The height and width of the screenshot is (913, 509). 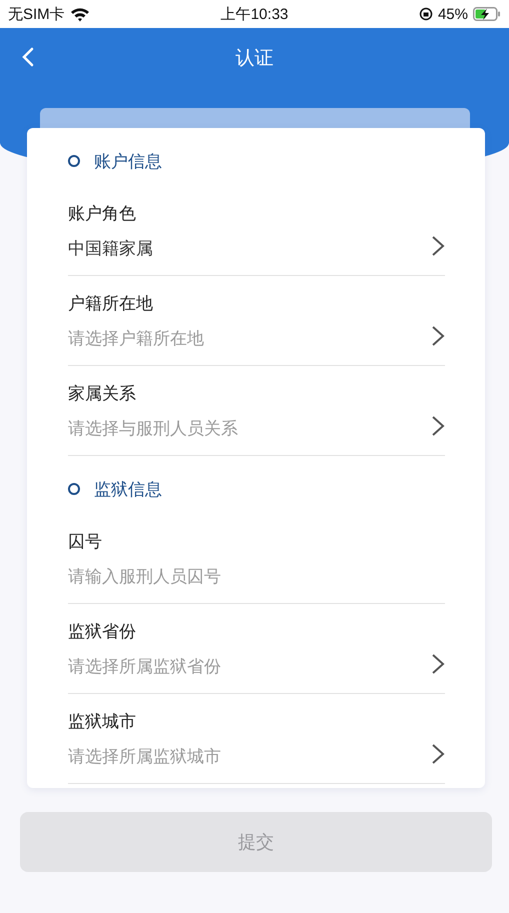 What do you see at coordinates (128, 489) in the screenshot?
I see `section-title: 监狱信息` at bounding box center [128, 489].